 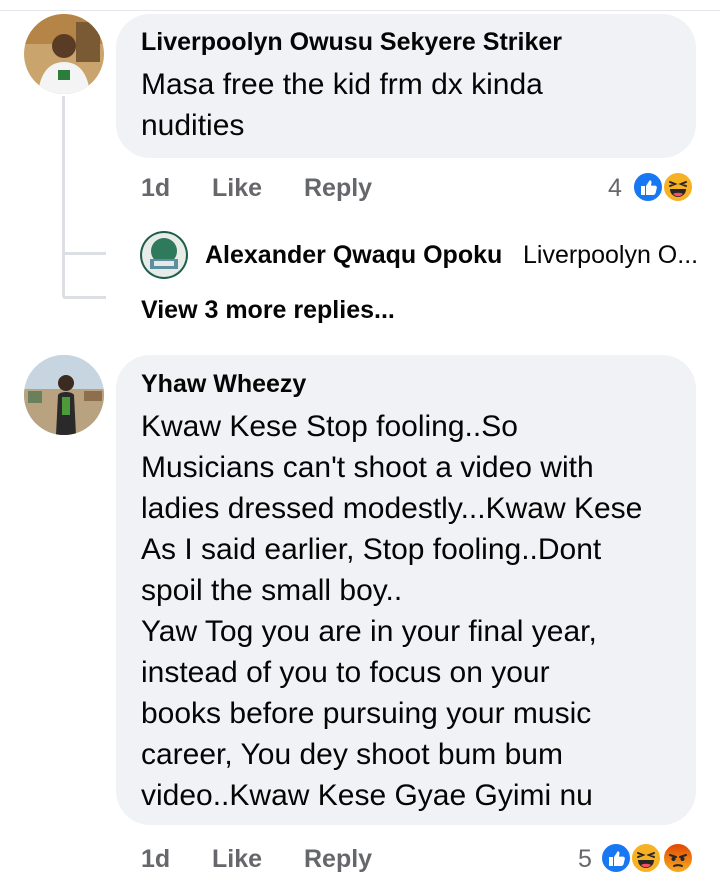 I want to click on reply-avatar-image, so click(x=164, y=255).